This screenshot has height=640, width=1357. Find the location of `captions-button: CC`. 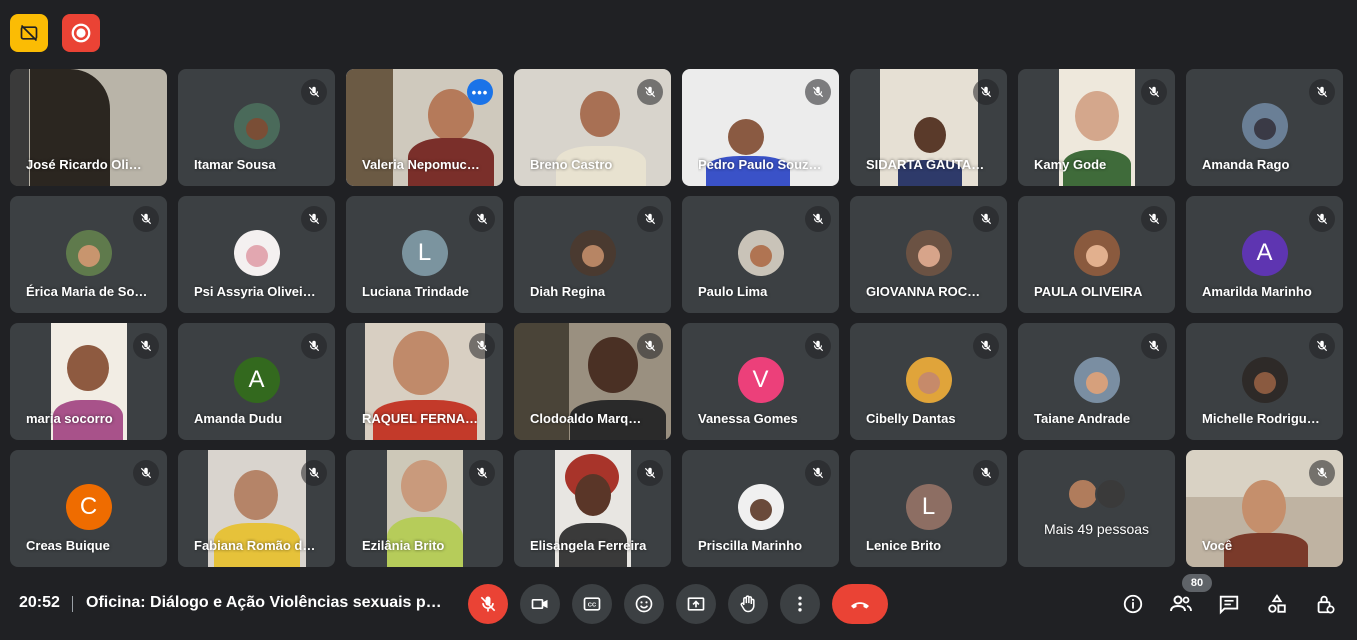

captions-button: CC is located at coordinates (592, 604).